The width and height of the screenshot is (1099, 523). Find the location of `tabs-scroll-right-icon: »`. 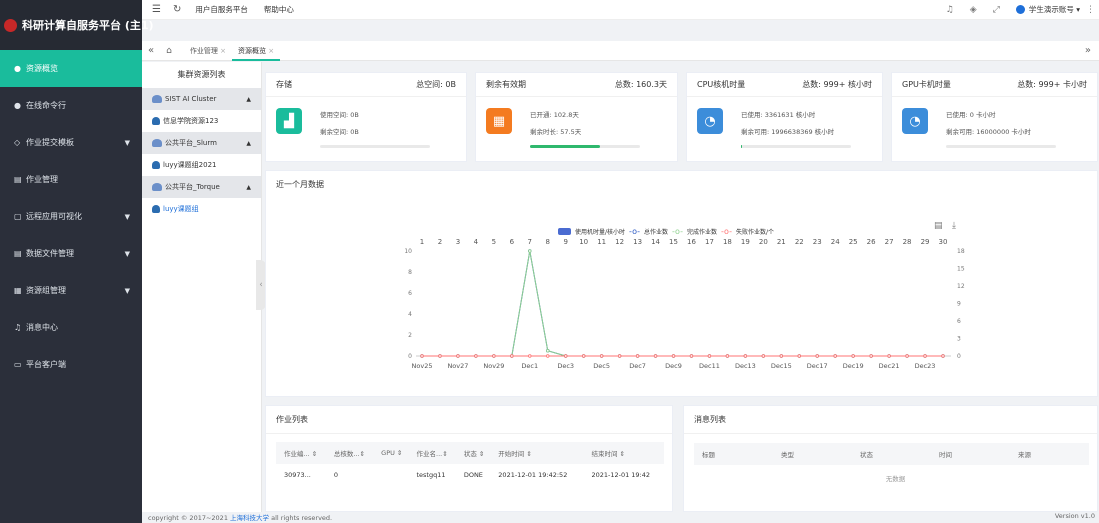

tabs-scroll-right-icon: » is located at coordinates (1088, 50).